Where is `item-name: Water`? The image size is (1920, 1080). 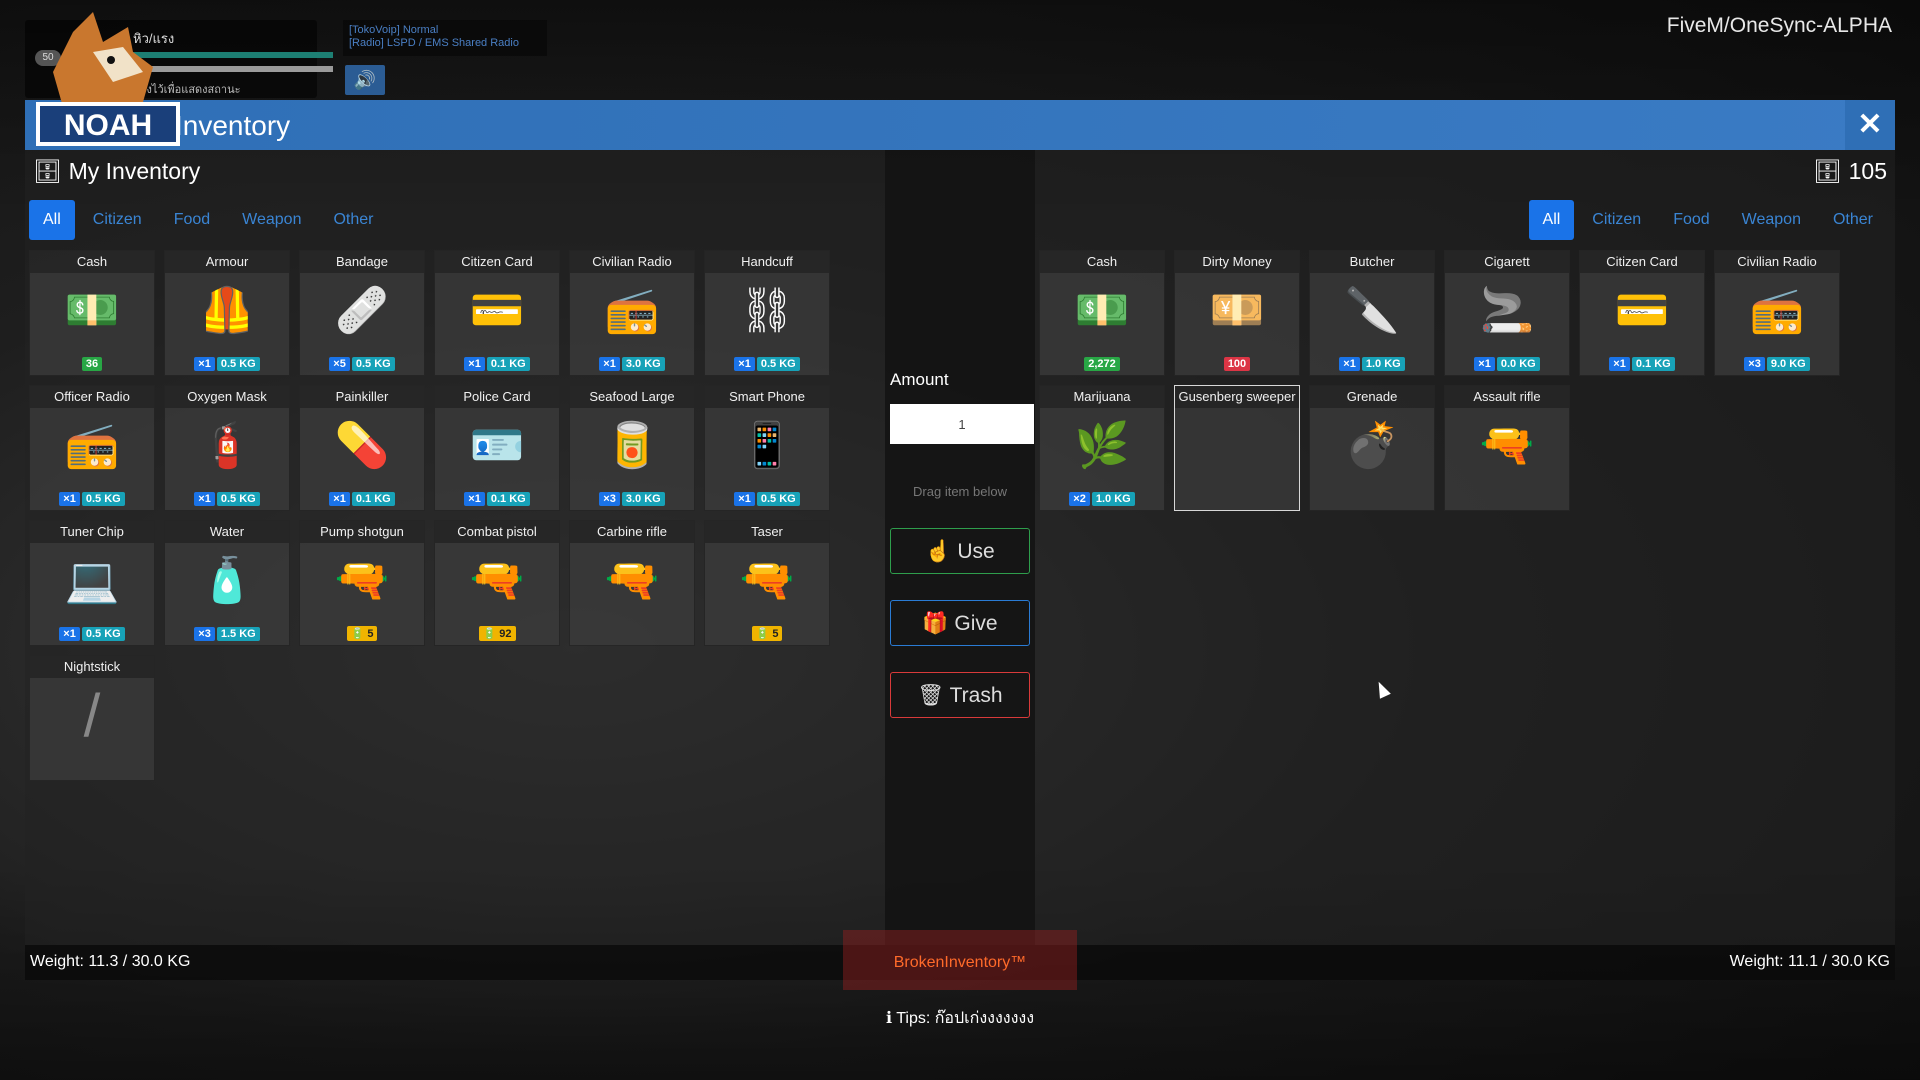
item-name: Water is located at coordinates (227, 532).